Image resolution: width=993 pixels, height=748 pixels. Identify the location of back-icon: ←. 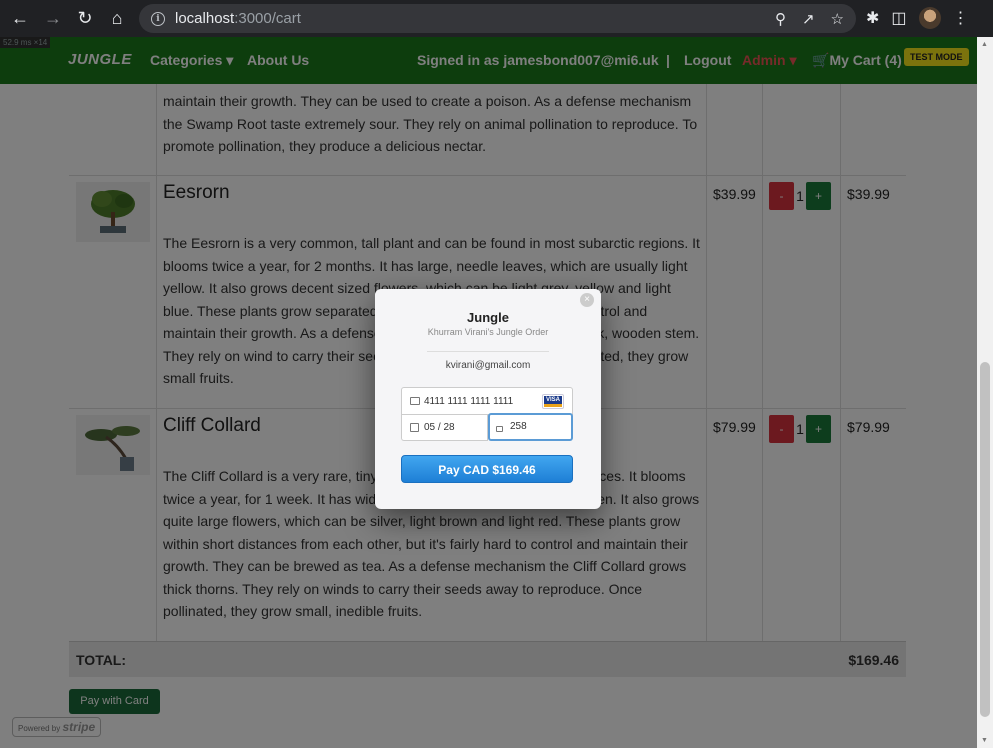
(20, 18).